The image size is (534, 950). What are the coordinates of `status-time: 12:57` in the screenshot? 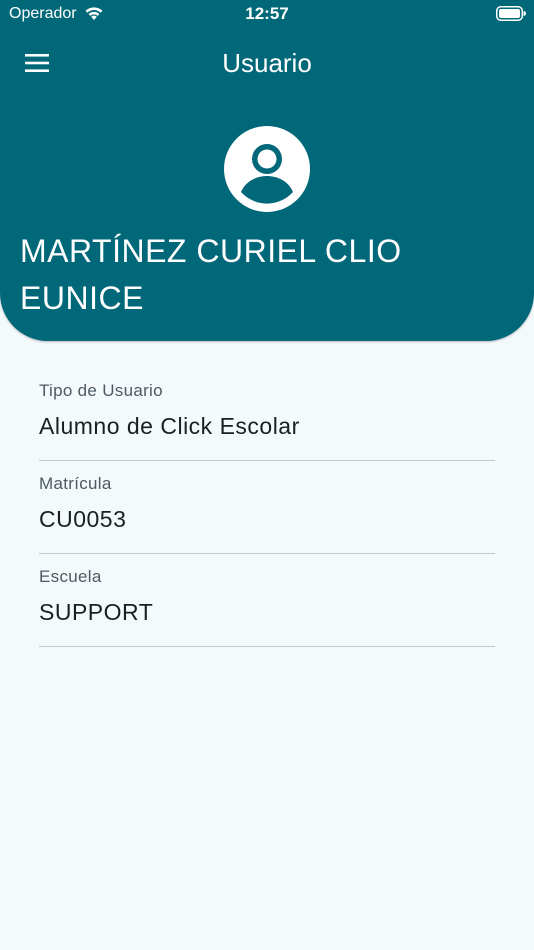 It's located at (267, 13).